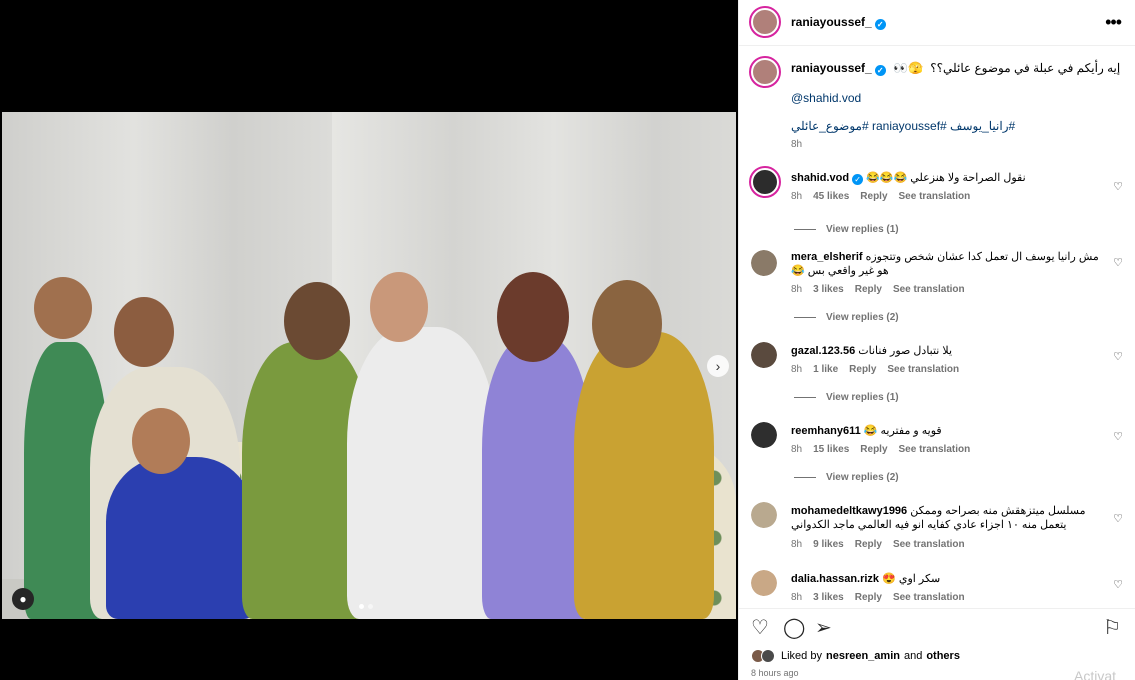 The image size is (1135, 680). I want to click on carousel-dots, so click(366, 606).